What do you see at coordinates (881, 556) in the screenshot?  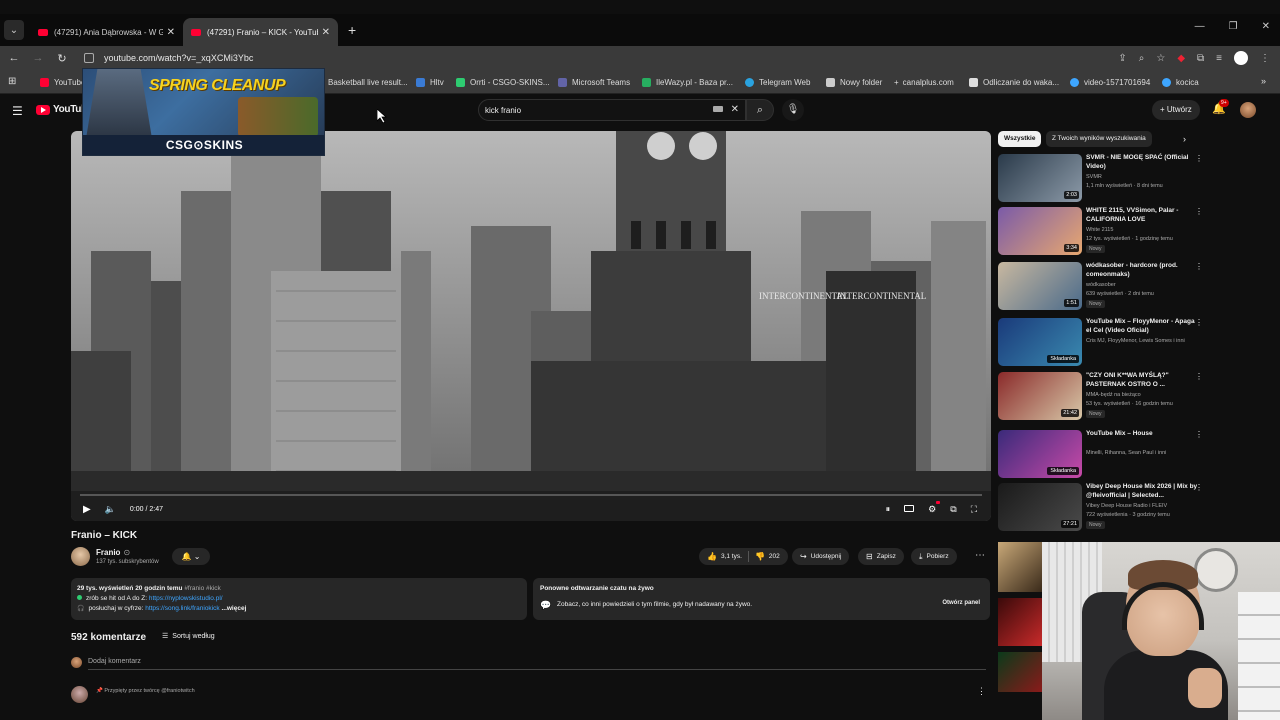 I see `save-button: ⊟ Zapisz` at bounding box center [881, 556].